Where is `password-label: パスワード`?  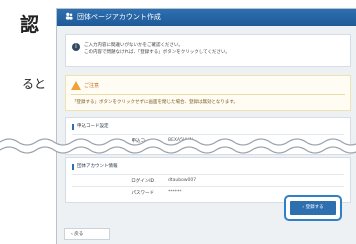
password-label: パスワード is located at coordinates (143, 193).